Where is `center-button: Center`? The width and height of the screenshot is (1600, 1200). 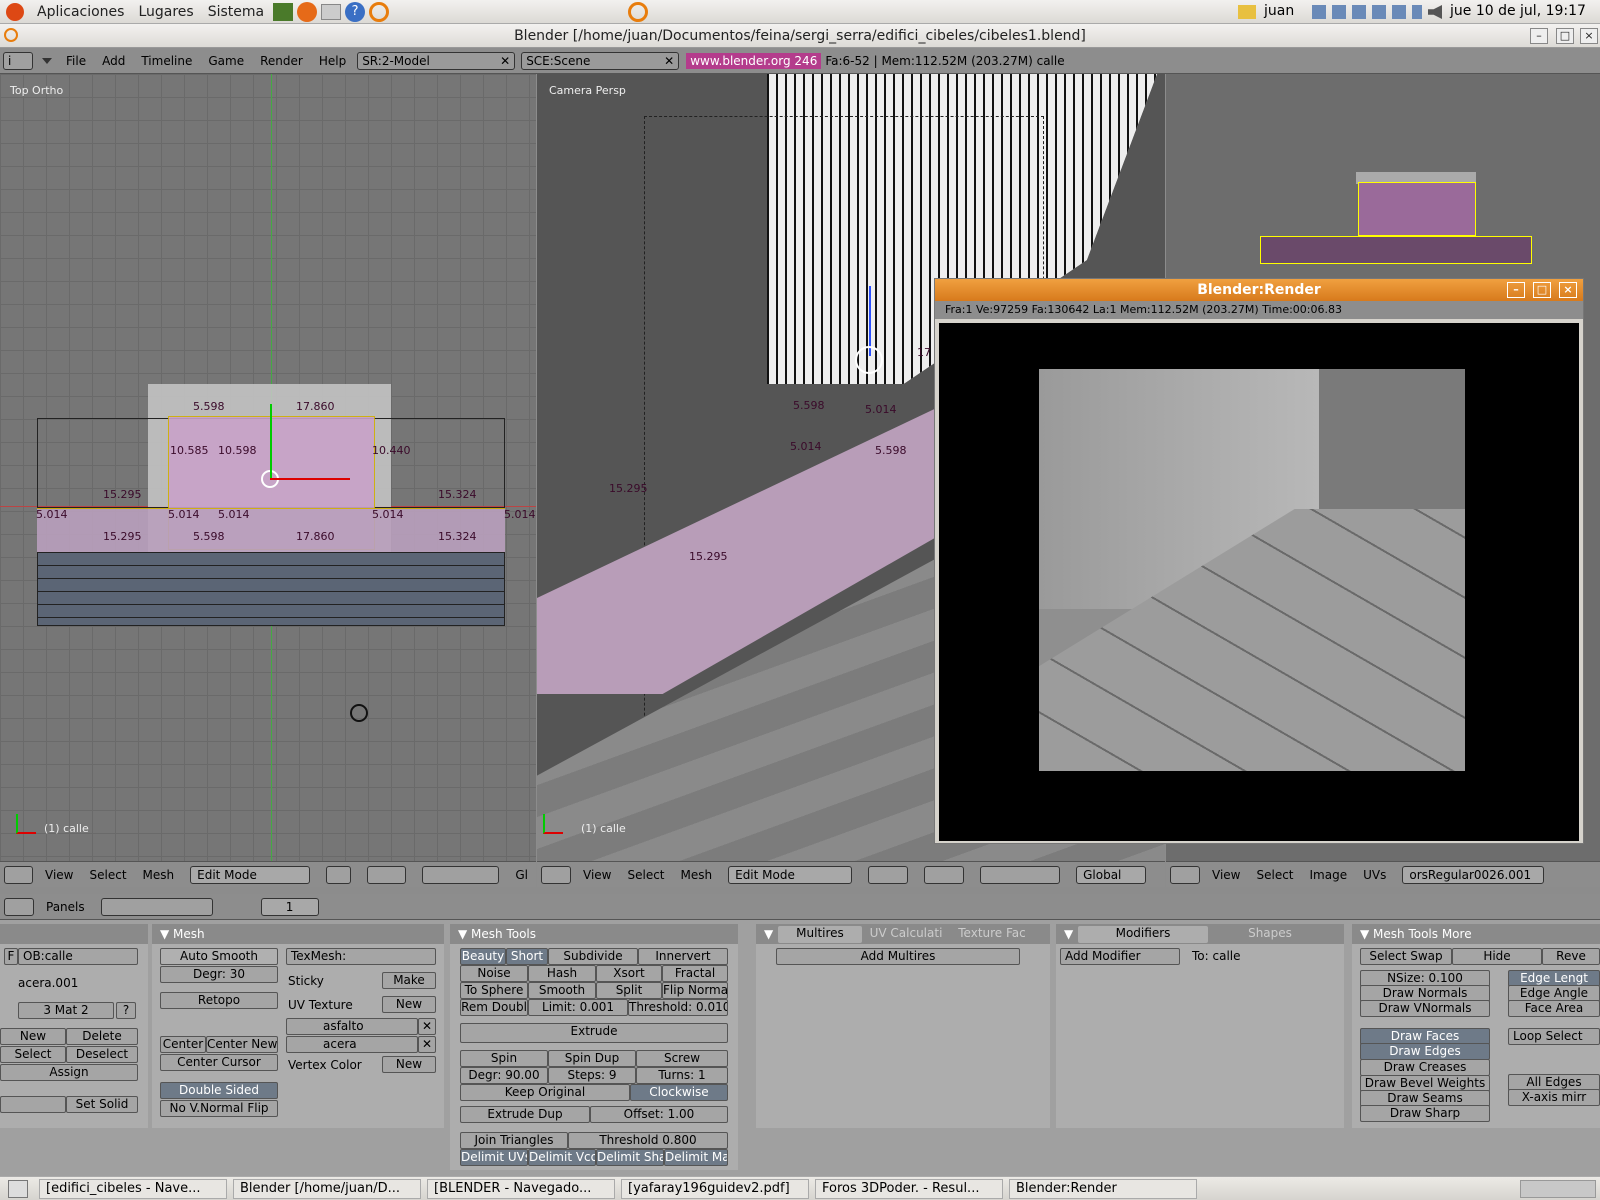
center-button: Center is located at coordinates (183, 1044).